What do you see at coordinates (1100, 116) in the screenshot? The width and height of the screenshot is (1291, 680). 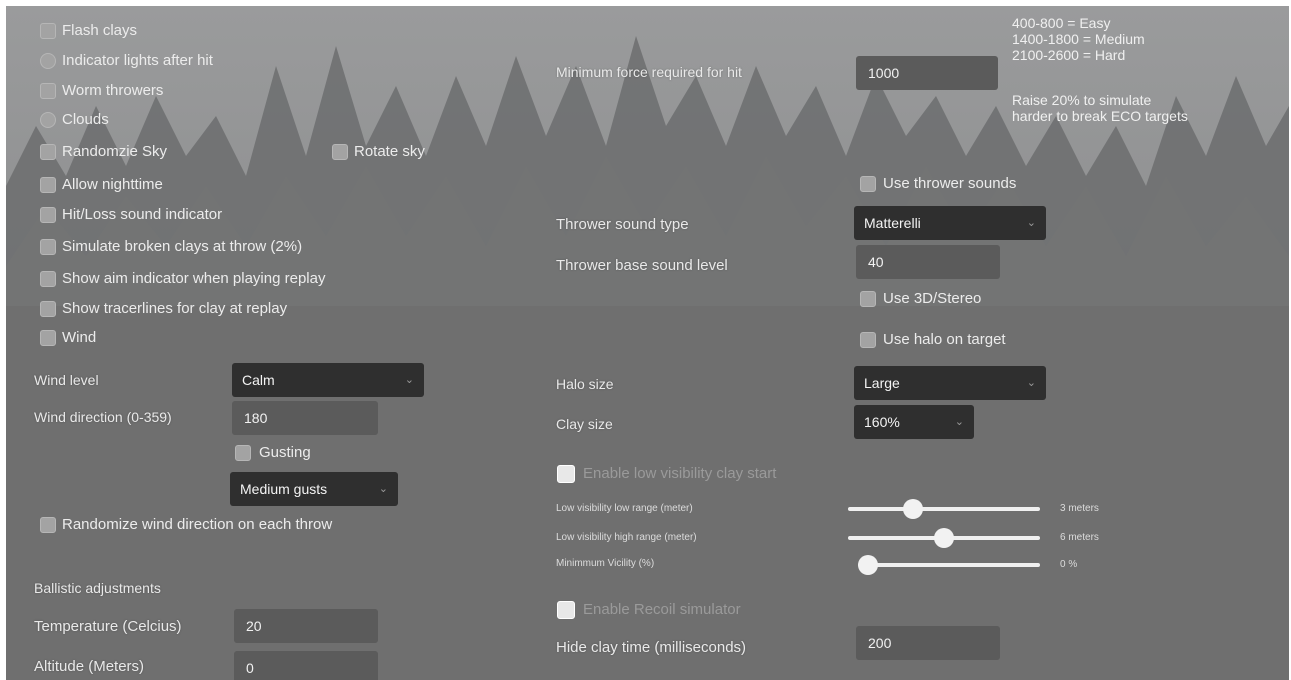 I see `eco-note-line-2: harder to break ECO targets` at bounding box center [1100, 116].